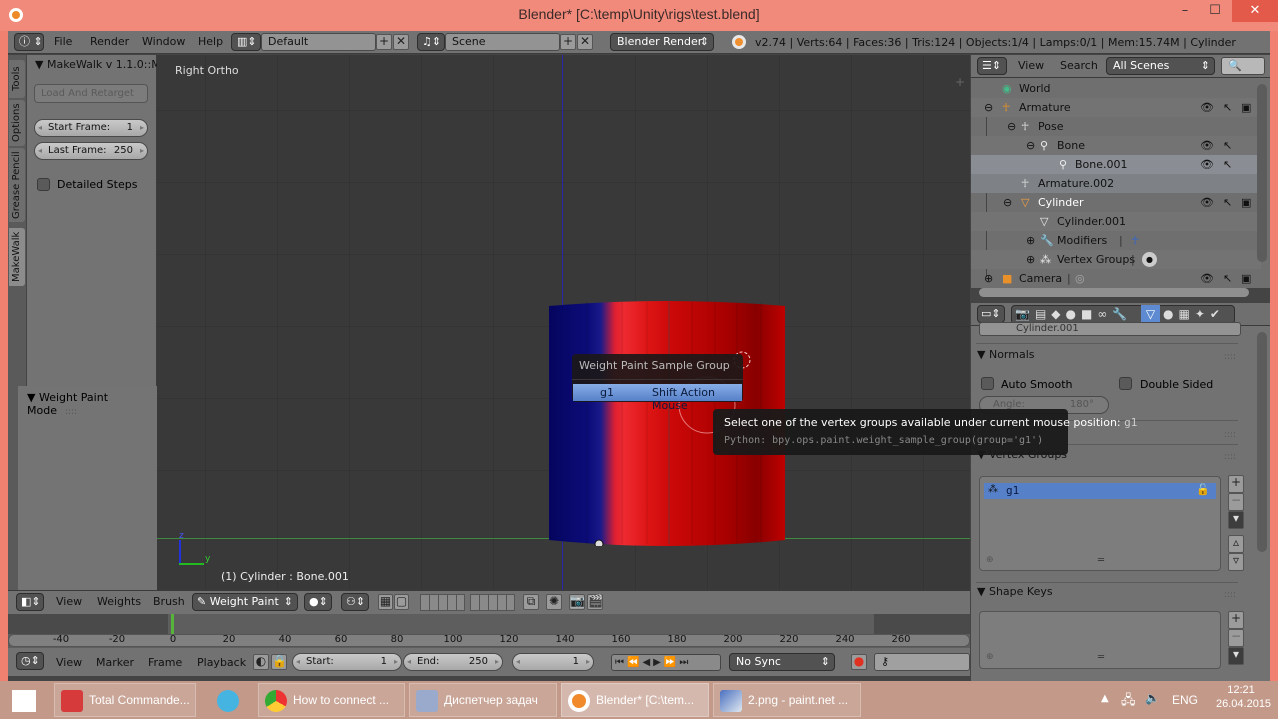 The width and height of the screenshot is (1278, 719). I want to click on show-hidden-icons-button: ▲, so click(1105, 698).